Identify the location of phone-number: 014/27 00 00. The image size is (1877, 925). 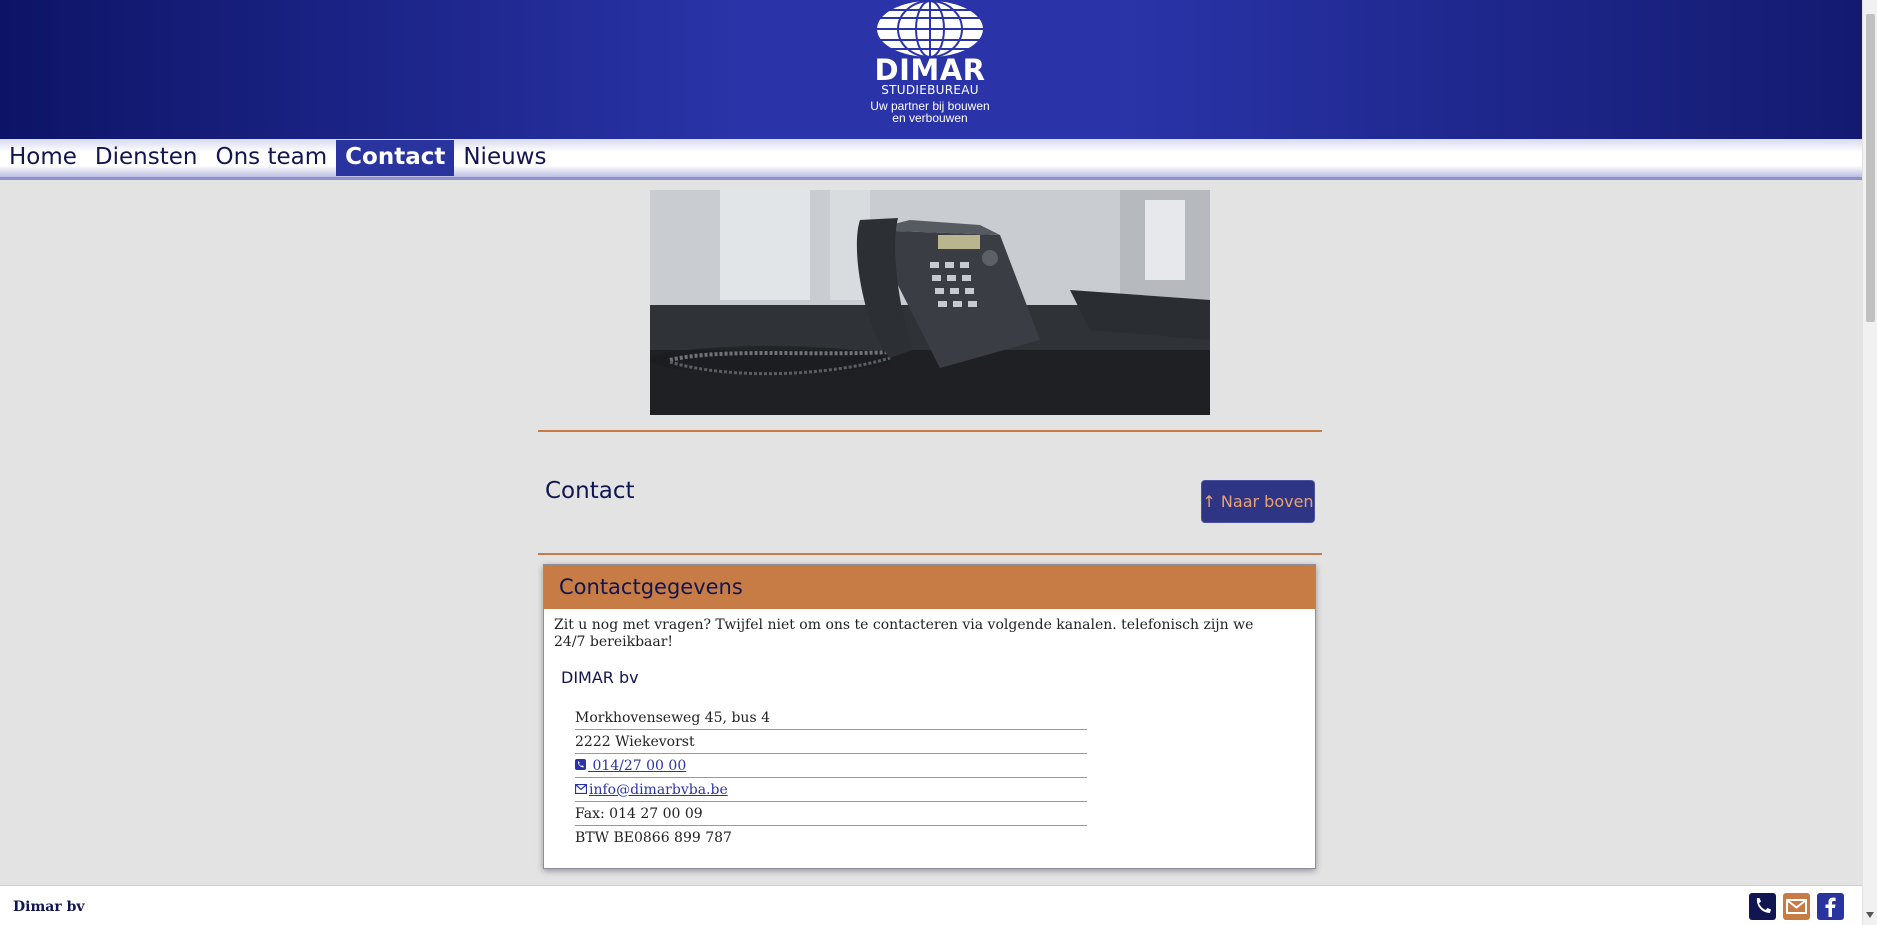
(637, 765).